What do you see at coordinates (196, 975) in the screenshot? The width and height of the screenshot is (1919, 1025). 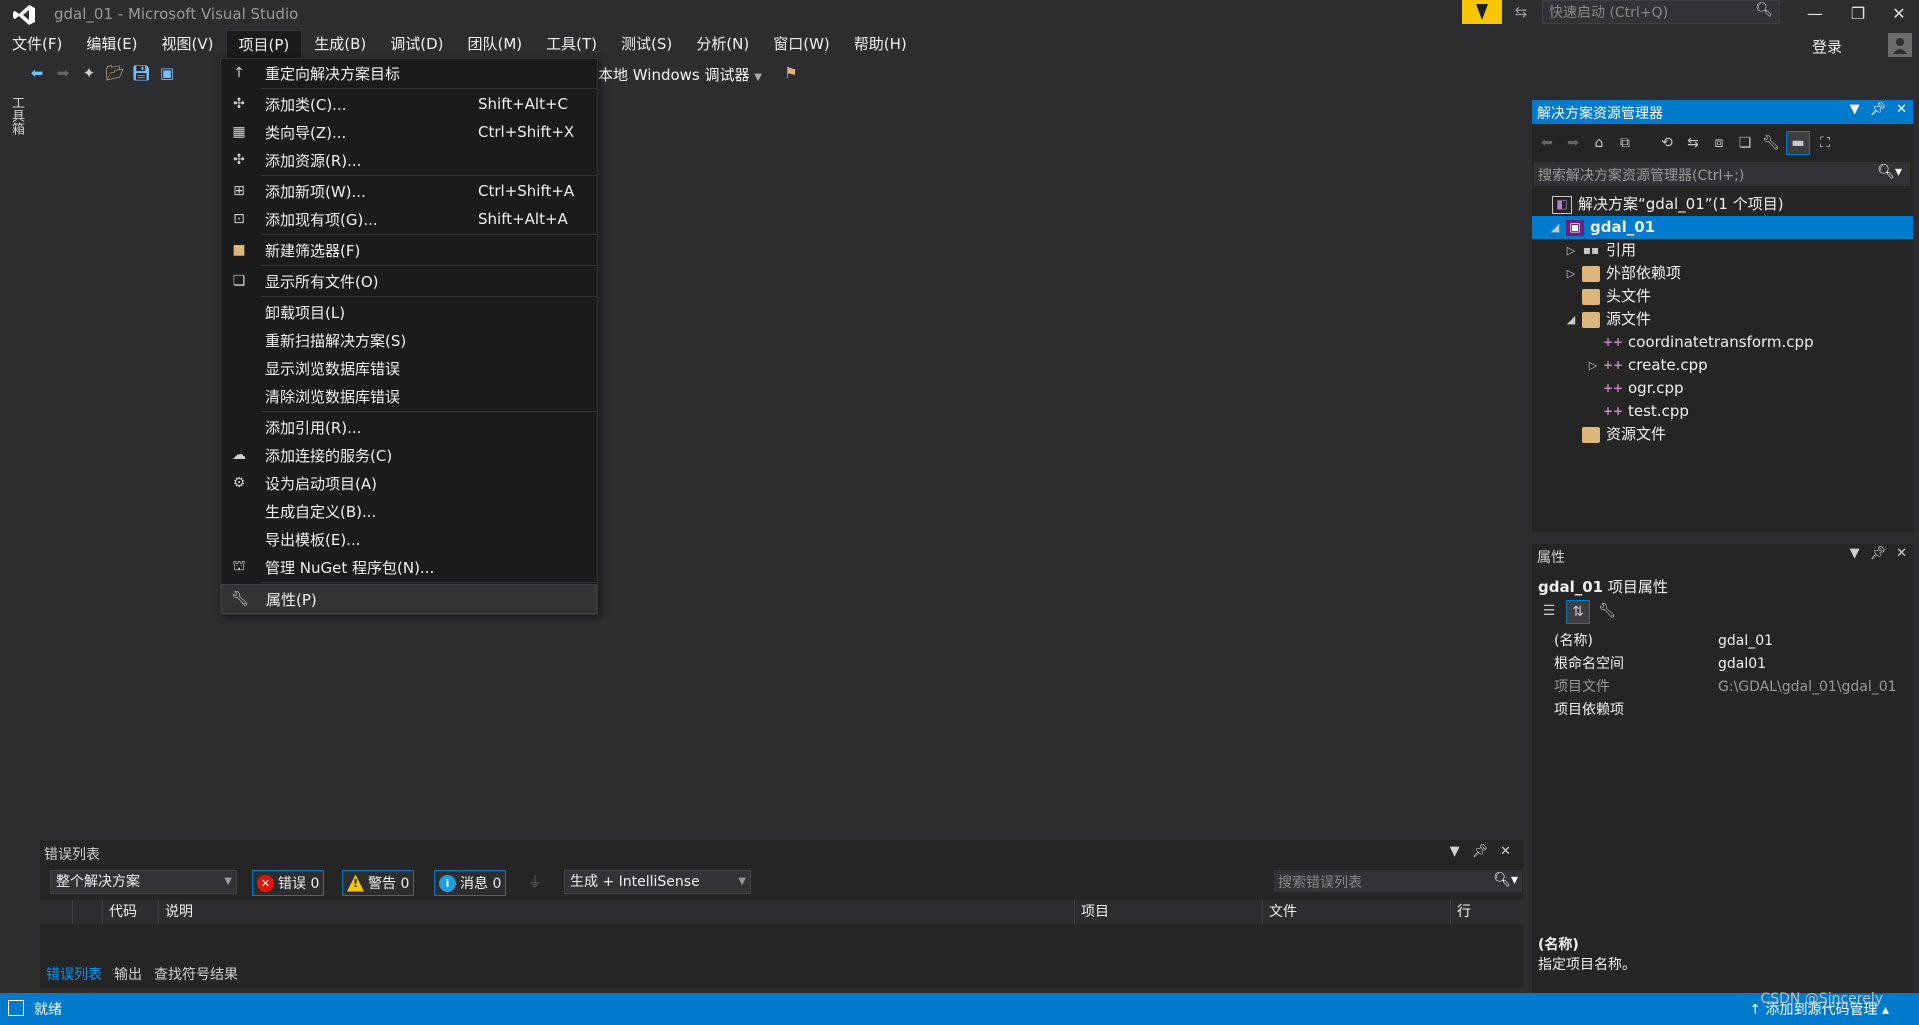 I see `tab-find-symbol-results: 查找符号结果` at bounding box center [196, 975].